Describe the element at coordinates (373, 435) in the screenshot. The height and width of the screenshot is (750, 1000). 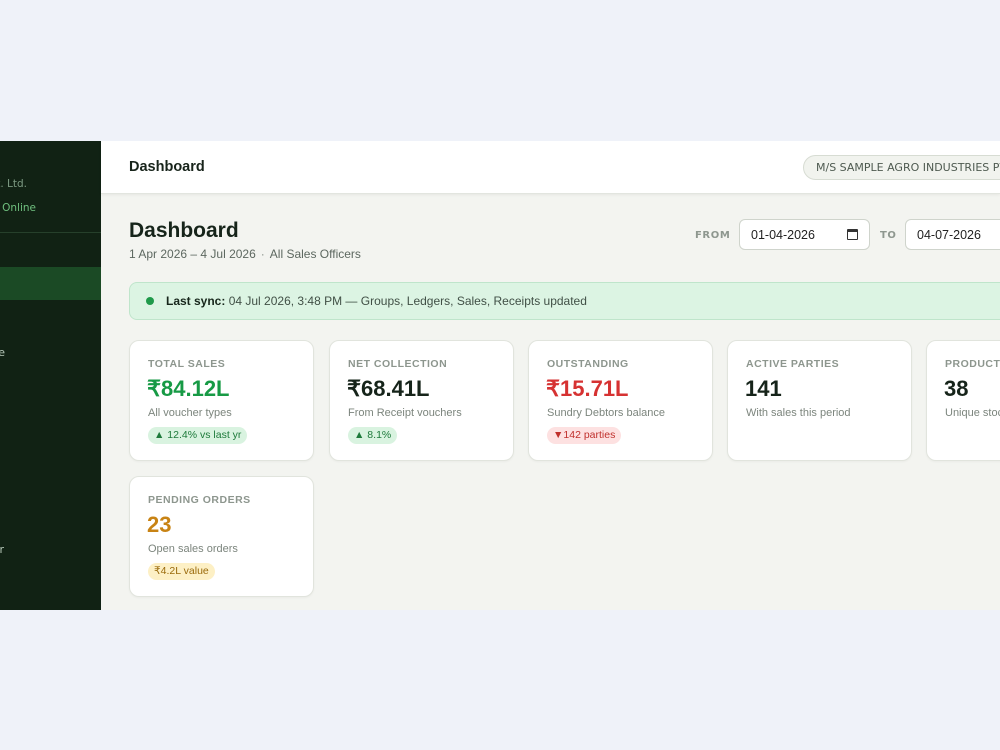
I see `card-badge: ▲ 8.1%` at that location.